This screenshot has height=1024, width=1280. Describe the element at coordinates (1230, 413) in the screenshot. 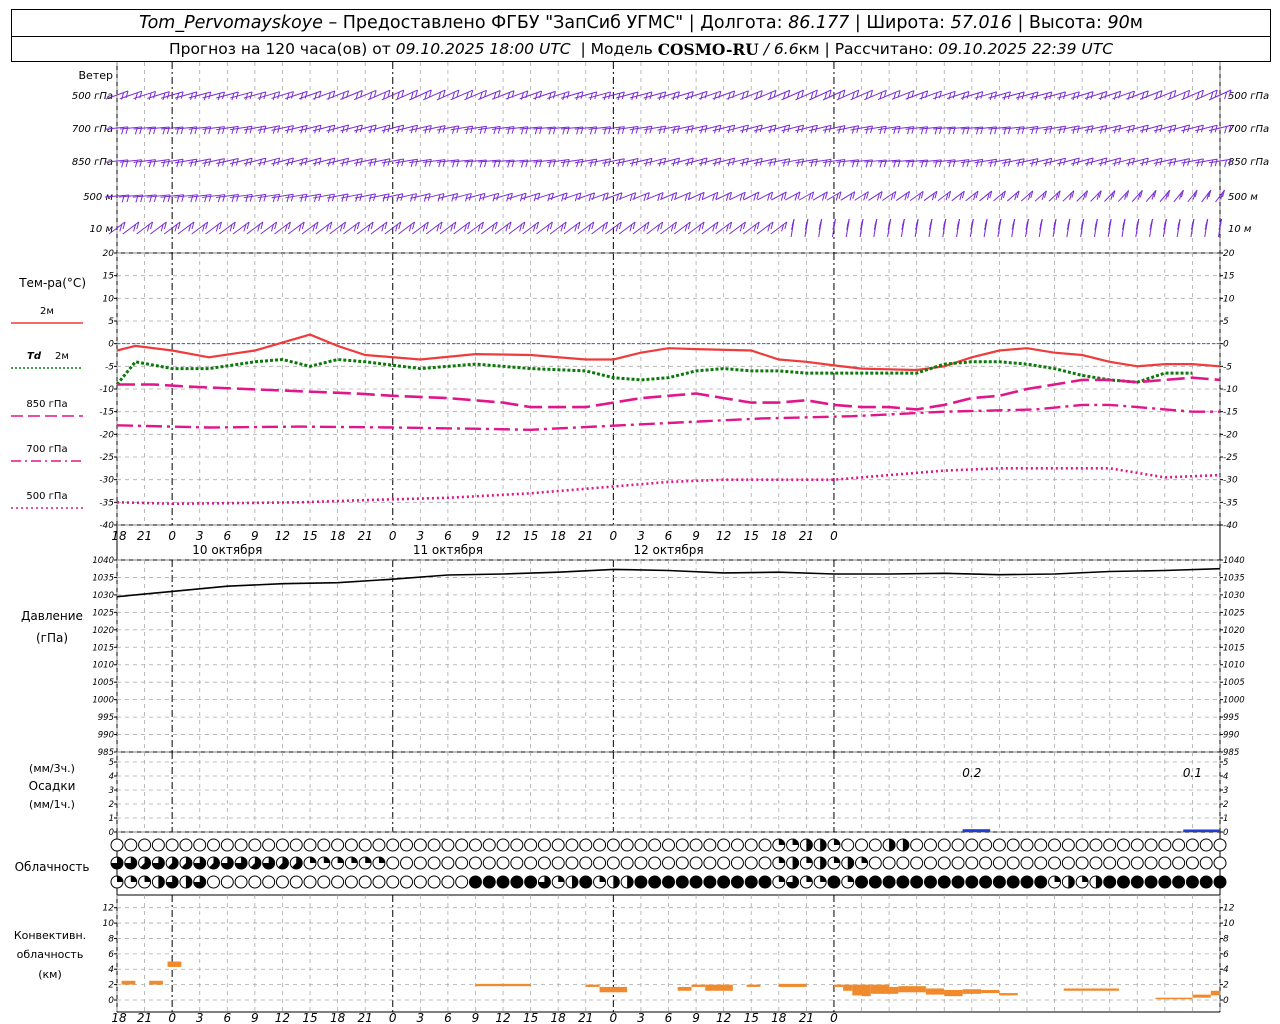

I see `temp-tick-right: -15` at that location.